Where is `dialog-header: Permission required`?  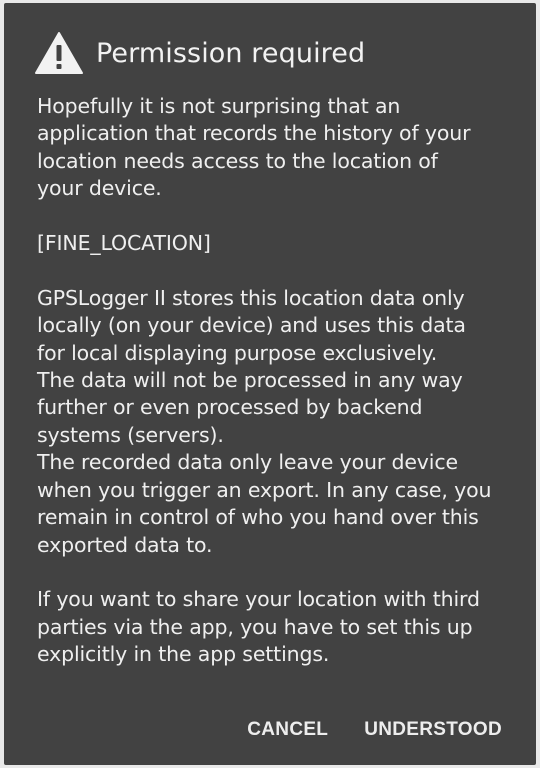 dialog-header: Permission required is located at coordinates (199, 53).